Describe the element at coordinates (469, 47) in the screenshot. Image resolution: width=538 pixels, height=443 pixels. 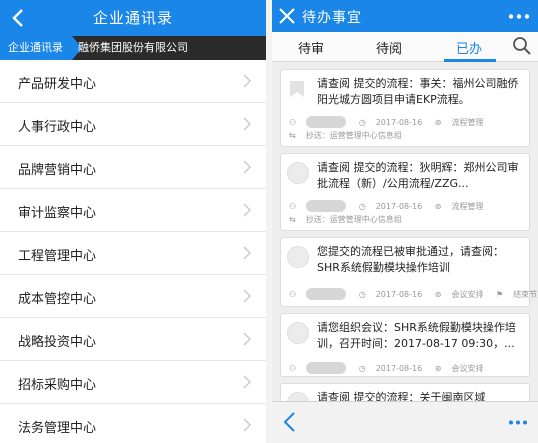
I see `tab-done: 已办` at that location.